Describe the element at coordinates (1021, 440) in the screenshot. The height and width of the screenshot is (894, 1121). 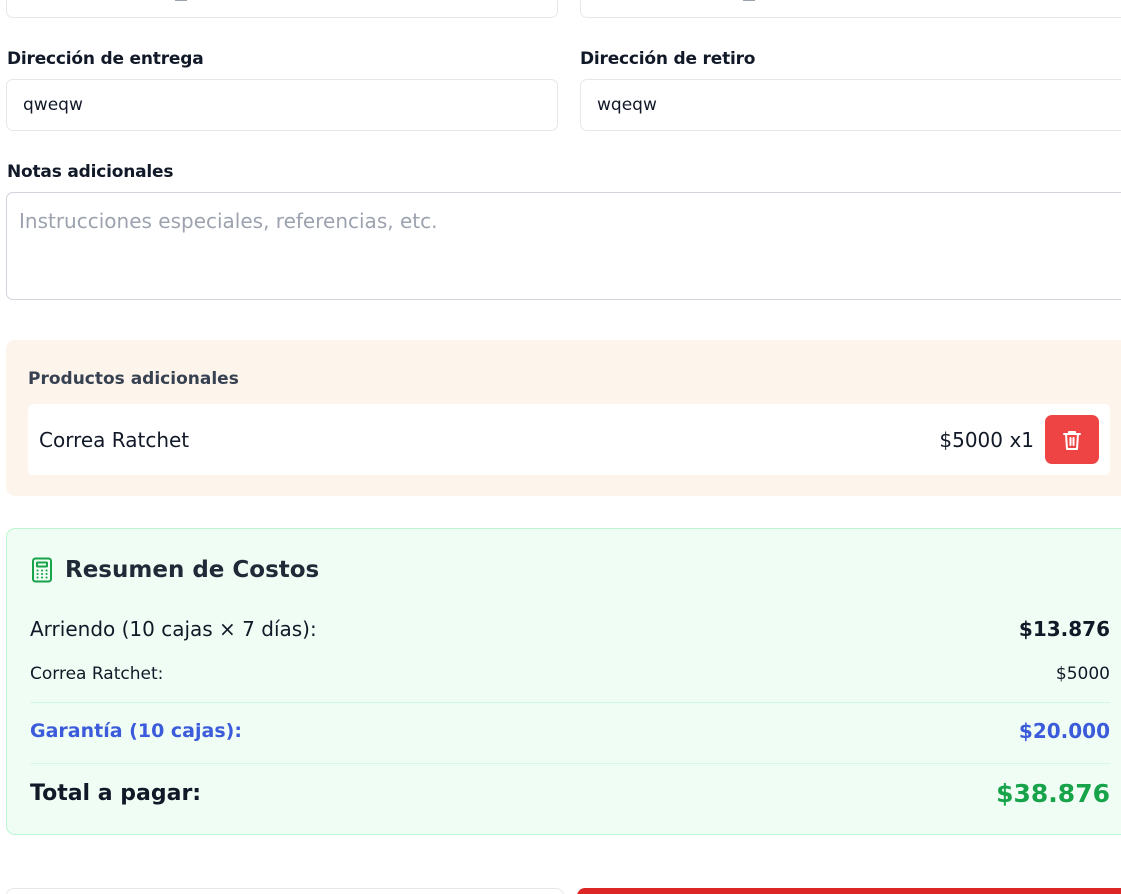
I see `product-quantity: x1` at that location.